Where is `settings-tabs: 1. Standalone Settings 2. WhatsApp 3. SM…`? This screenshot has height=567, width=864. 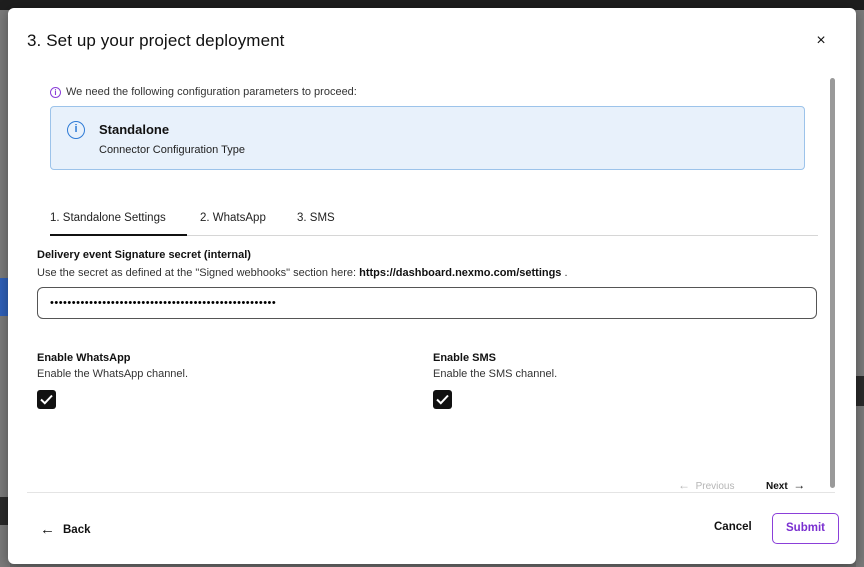 settings-tabs: 1. Standalone Settings 2. WhatsApp 3. SM… is located at coordinates (434, 221).